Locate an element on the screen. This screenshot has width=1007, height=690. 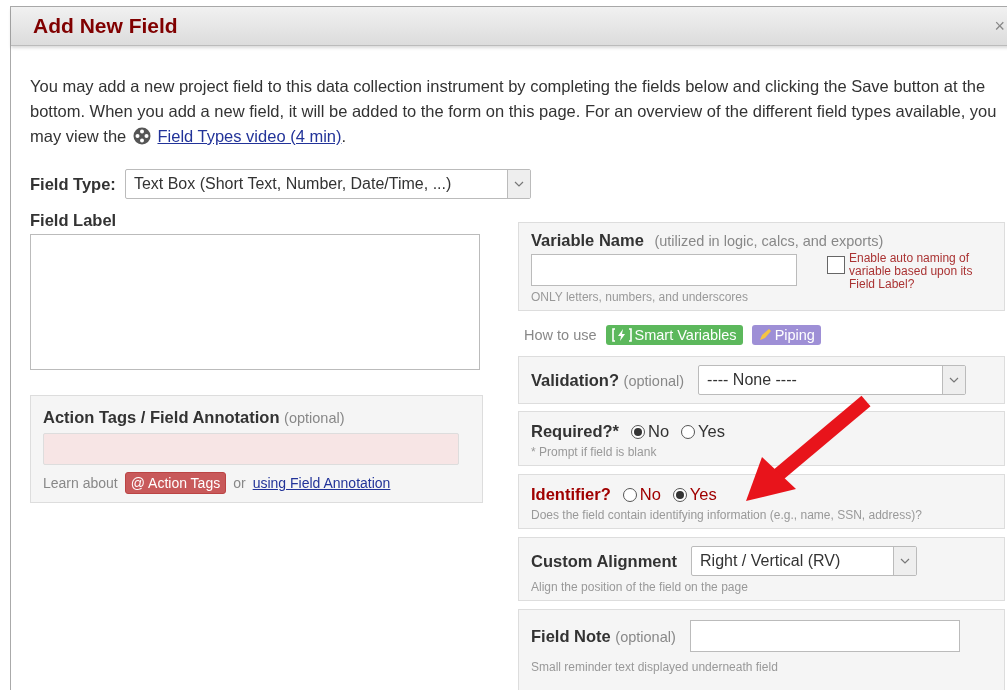
variable-name-field is located at coordinates (664, 270).